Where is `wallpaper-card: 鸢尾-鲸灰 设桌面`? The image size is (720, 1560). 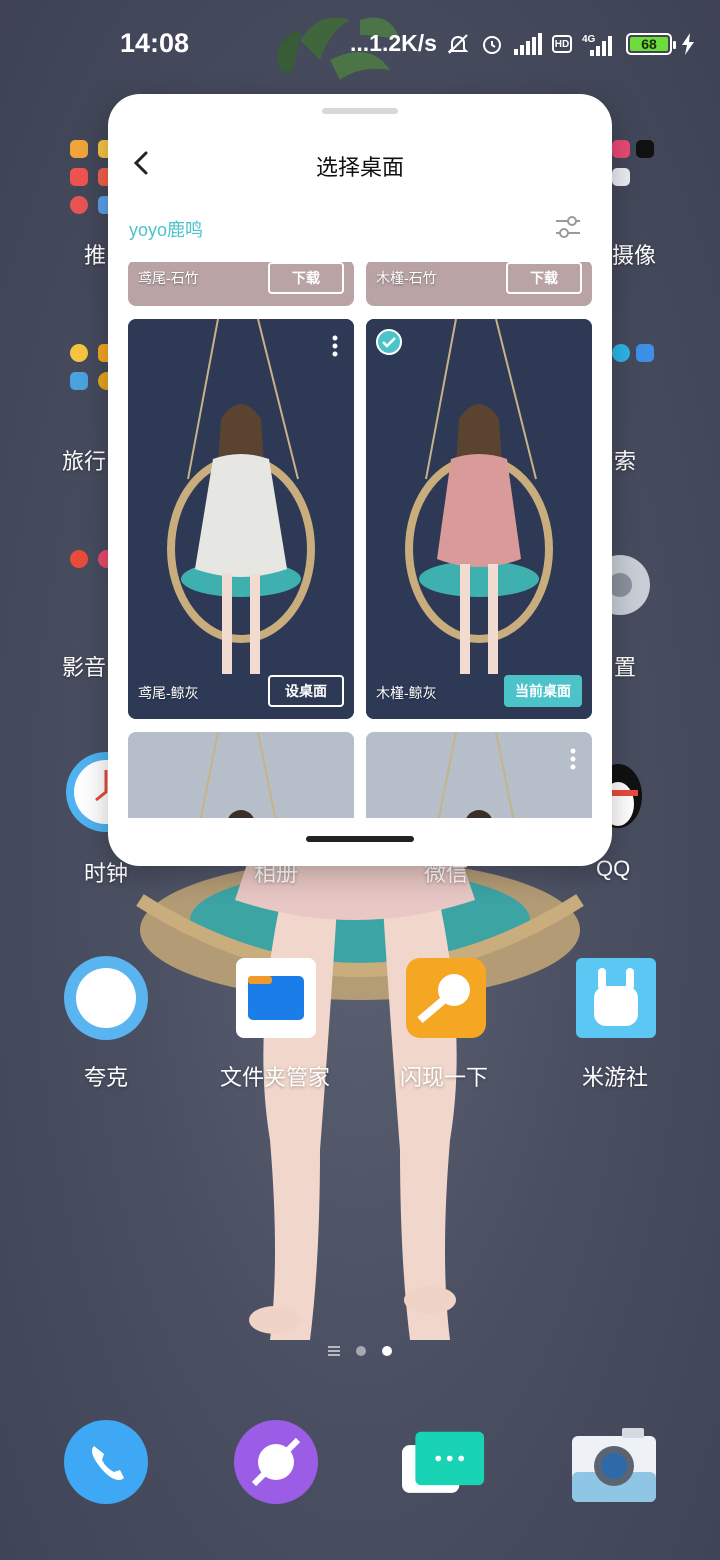
wallpaper-card: 鸢尾-鲸灰 设桌面 is located at coordinates (241, 519).